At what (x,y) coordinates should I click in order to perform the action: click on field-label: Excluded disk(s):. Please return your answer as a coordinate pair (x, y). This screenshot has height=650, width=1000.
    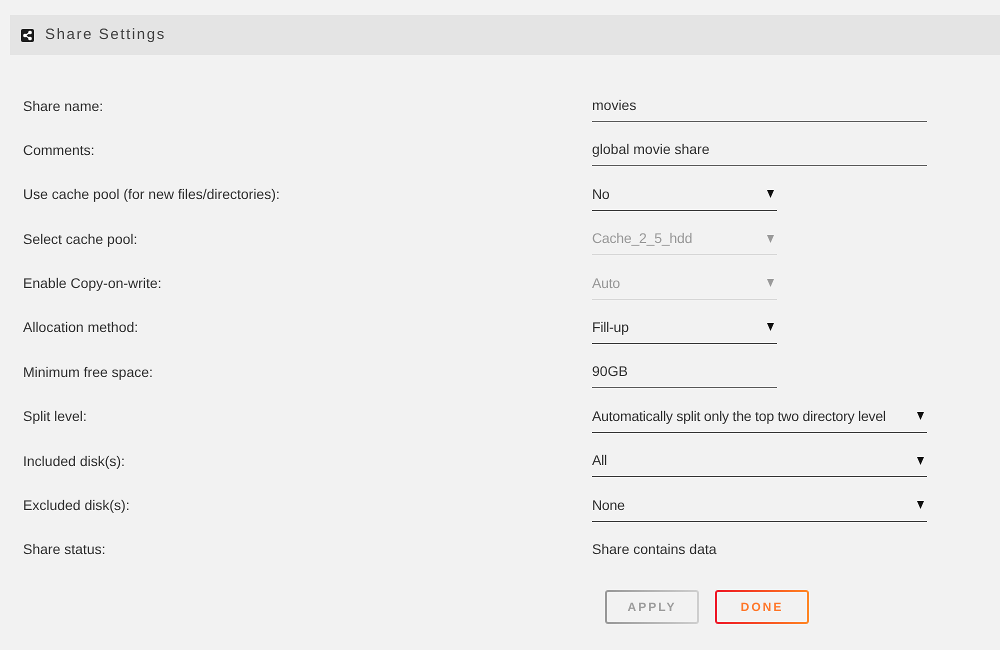
    Looking at the image, I should click on (76, 506).